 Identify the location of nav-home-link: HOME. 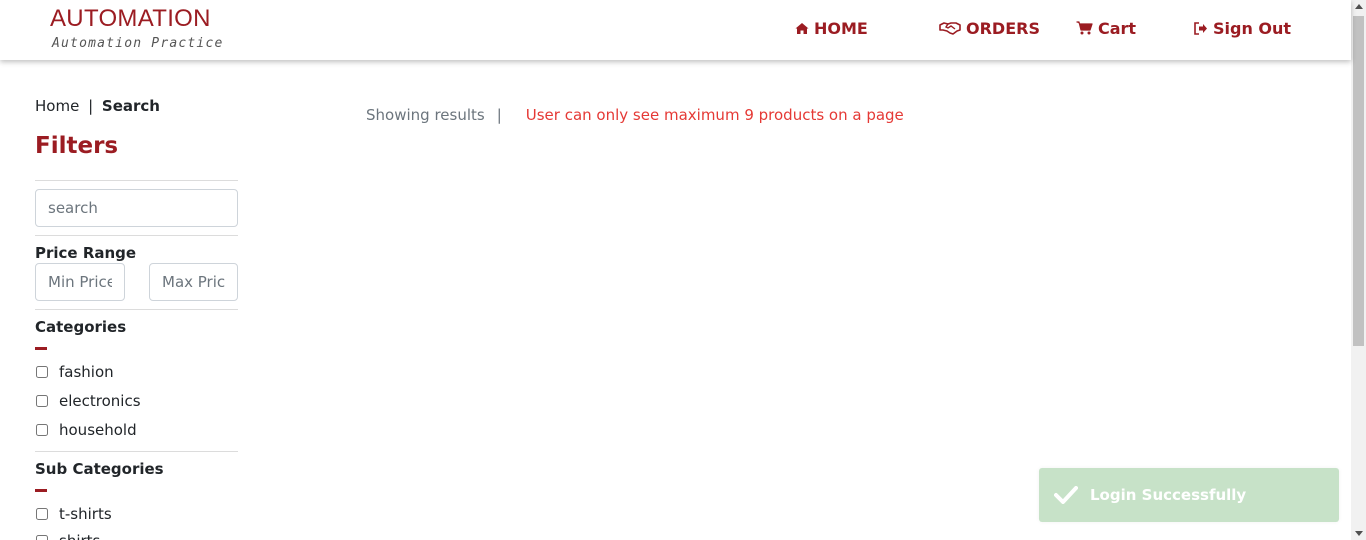
(831, 28).